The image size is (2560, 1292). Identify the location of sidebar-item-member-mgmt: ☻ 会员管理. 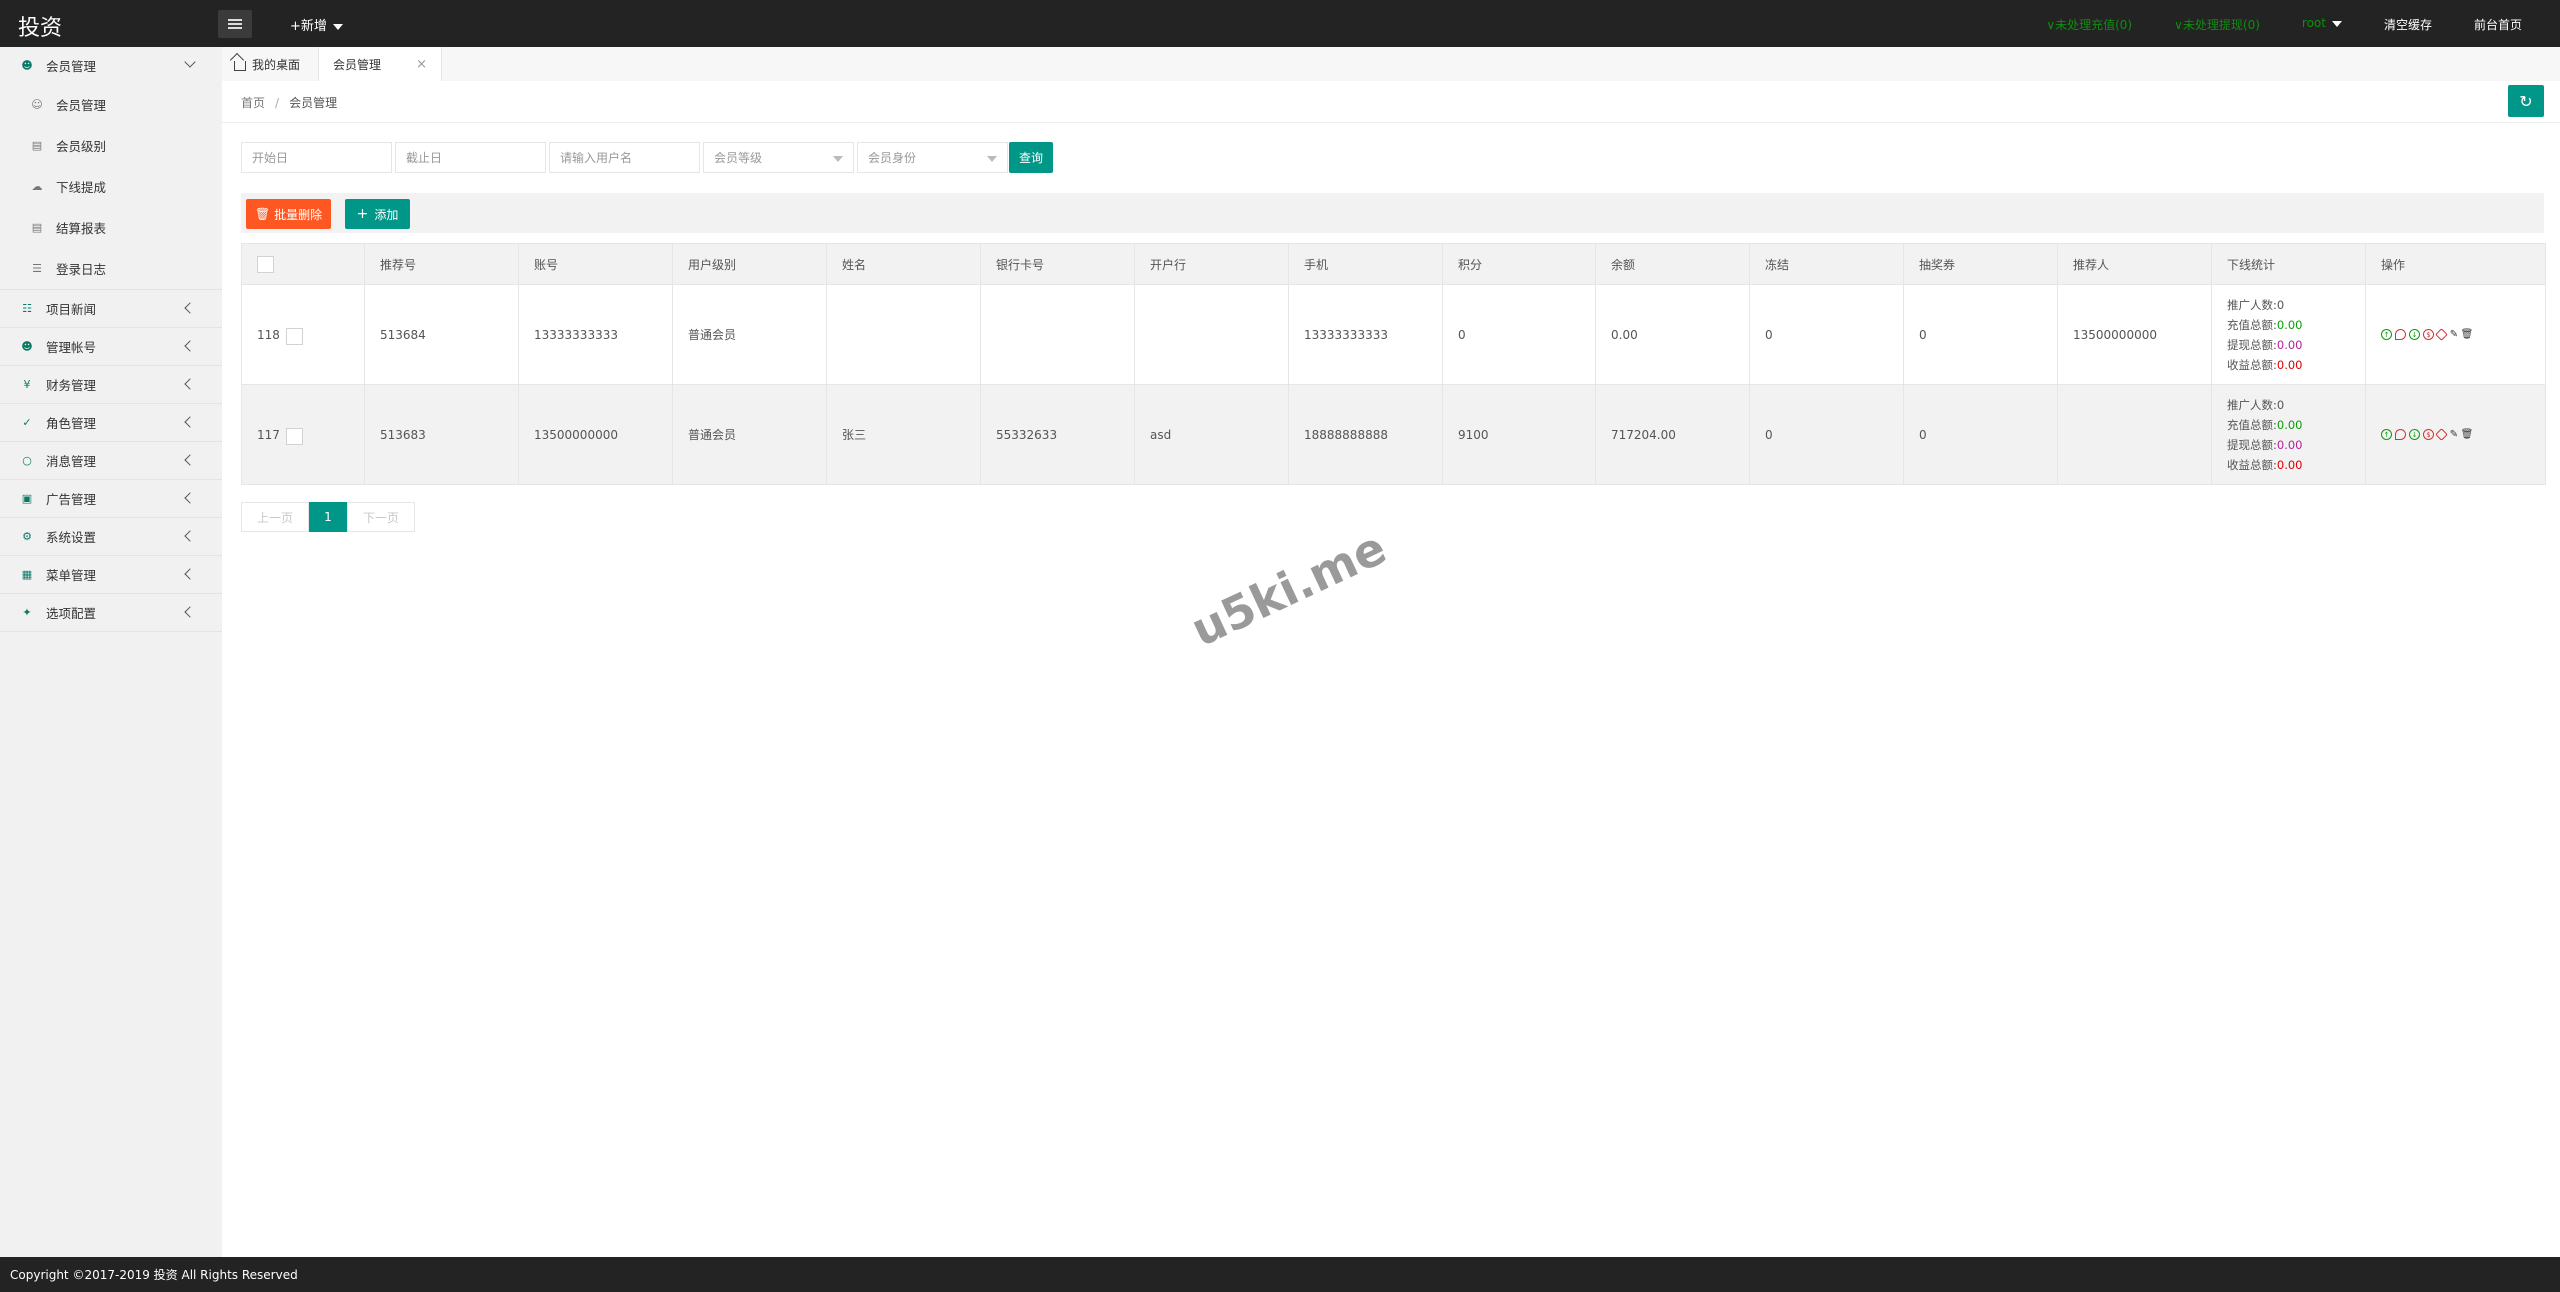
(111, 65).